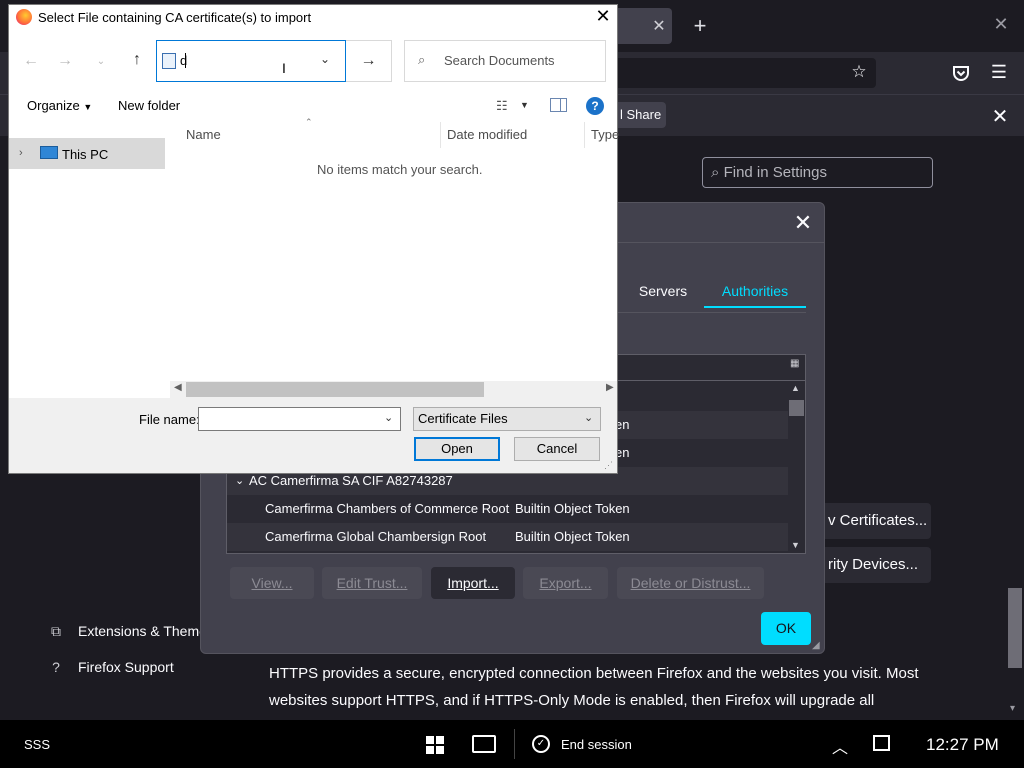 This screenshot has width=1024, height=768. Describe the element at coordinates (596, 744) in the screenshot. I see `end-session-button: End session` at that location.